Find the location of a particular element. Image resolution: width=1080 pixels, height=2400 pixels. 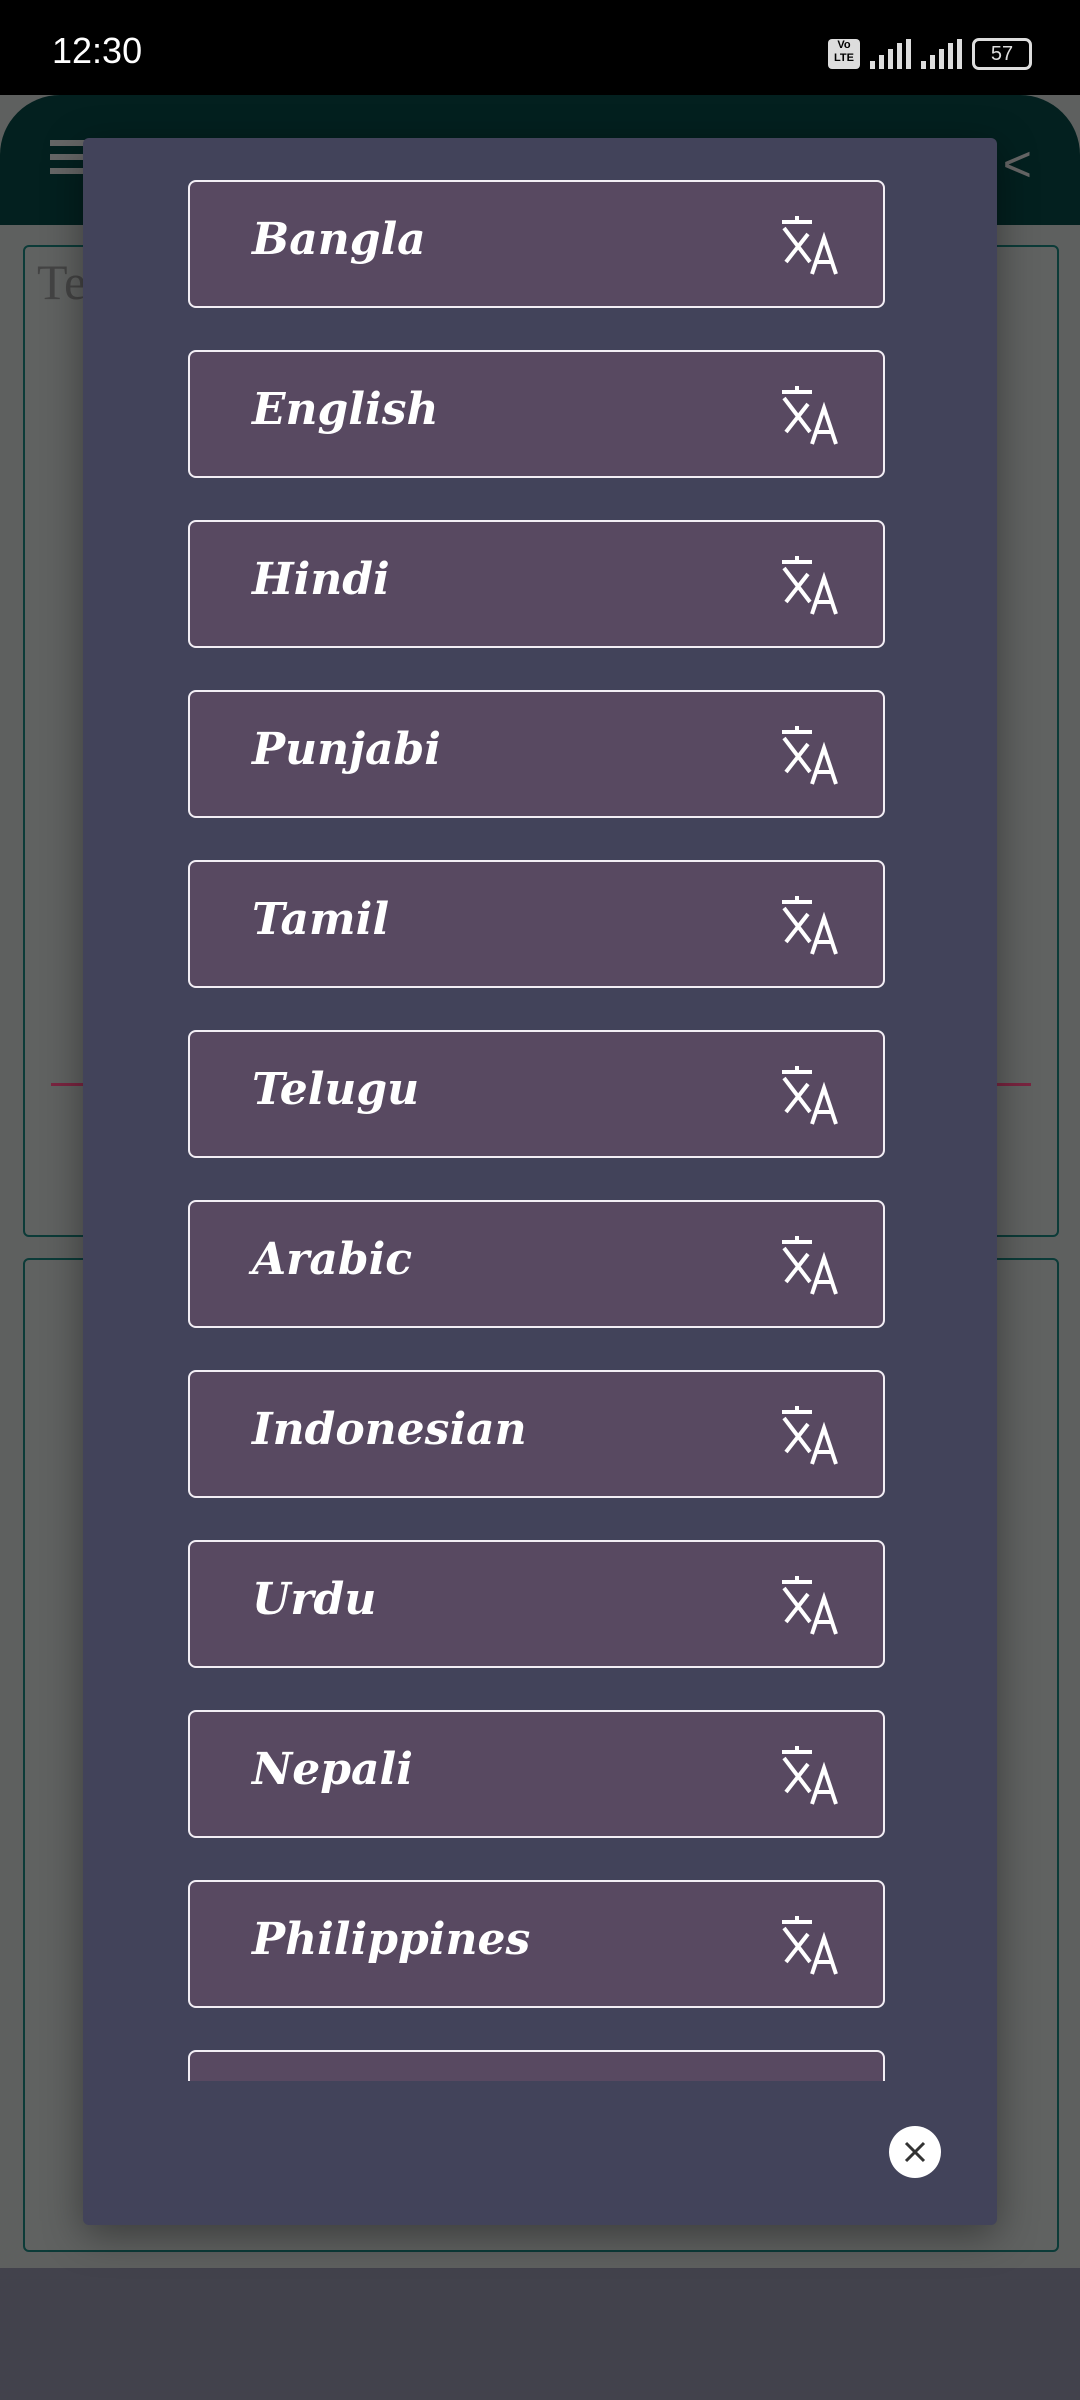

language-label: Punjabi is located at coordinates (346, 749).